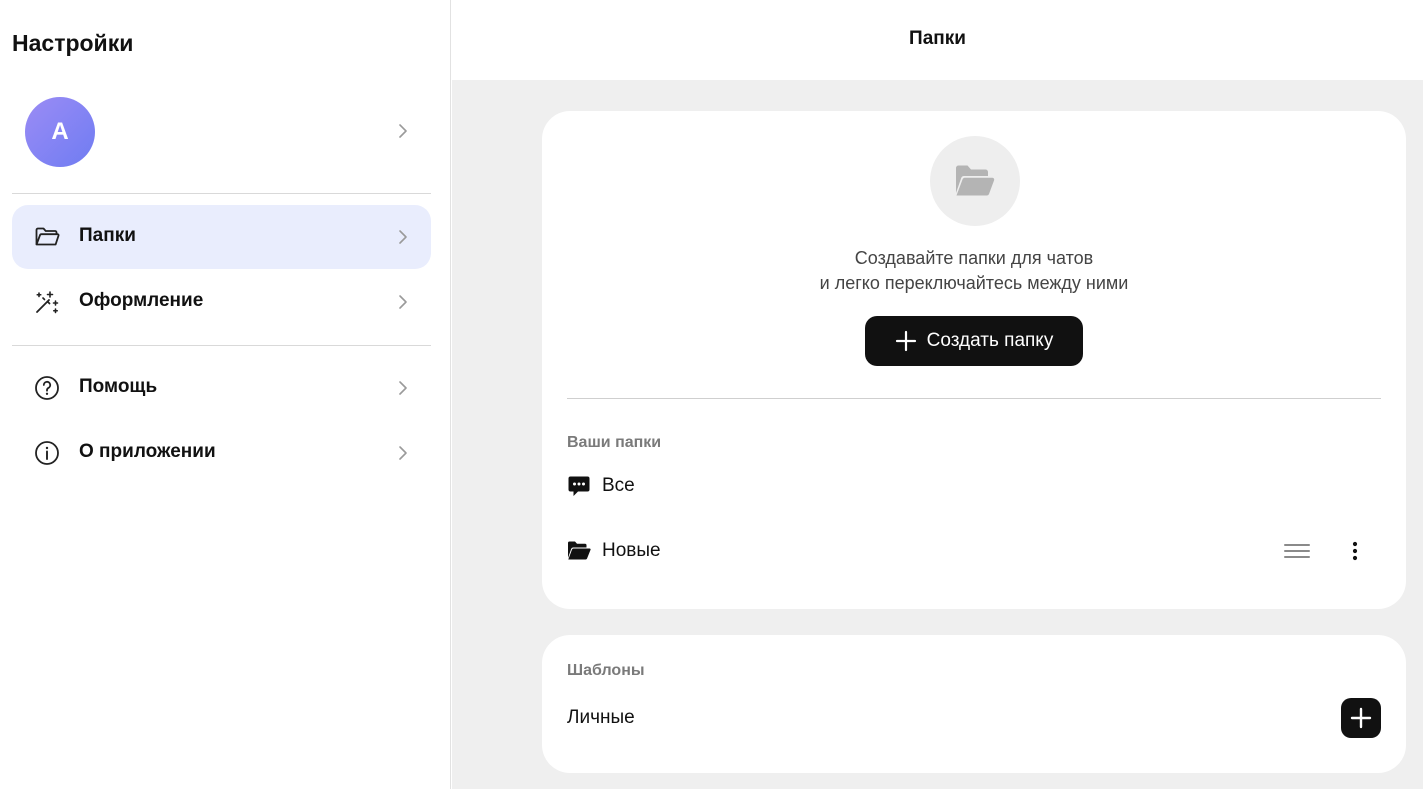  What do you see at coordinates (47, 302) in the screenshot?
I see `magic-wand-icon` at bounding box center [47, 302].